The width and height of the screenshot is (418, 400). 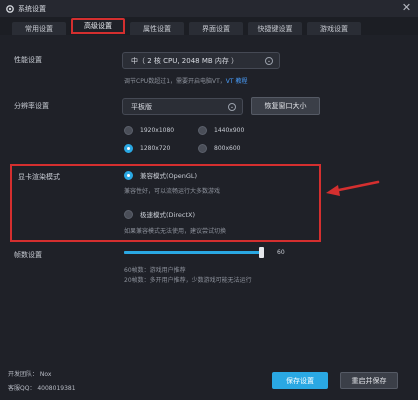 What do you see at coordinates (175, 81) in the screenshot?
I see `performance-hint-text: 调节CPU数超过1，需要开启电脑VT，` at bounding box center [175, 81].